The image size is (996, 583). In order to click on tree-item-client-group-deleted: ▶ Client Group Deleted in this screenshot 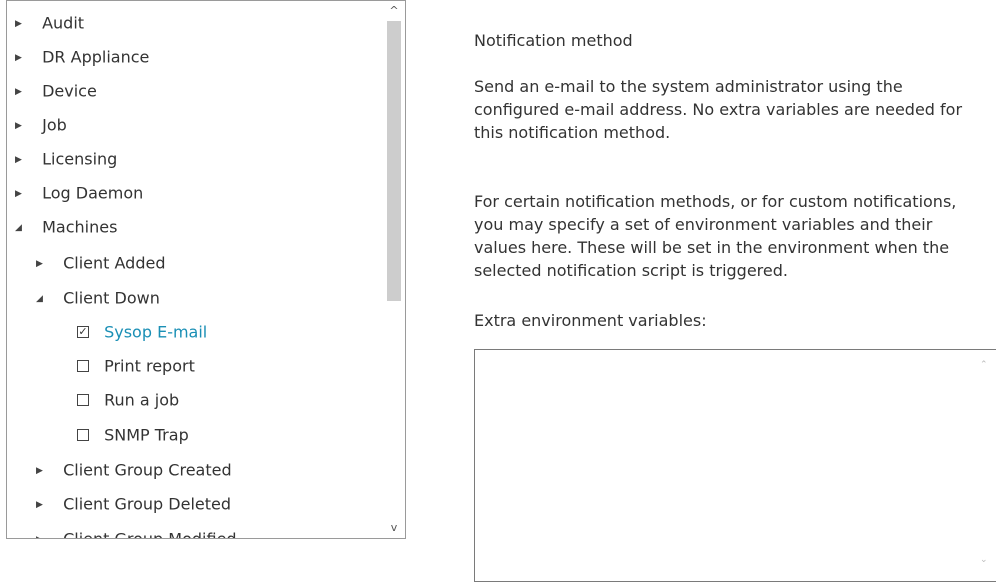, I will do `click(133, 504)`.